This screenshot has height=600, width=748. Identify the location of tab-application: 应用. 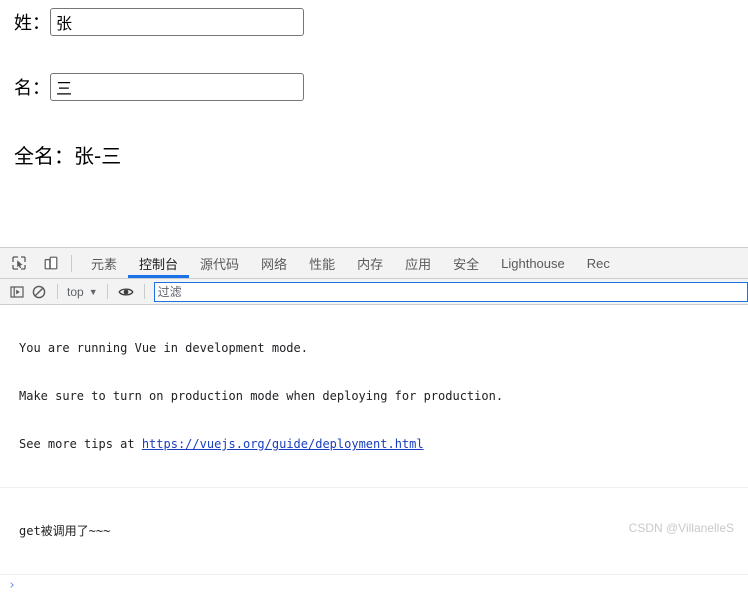
(418, 263).